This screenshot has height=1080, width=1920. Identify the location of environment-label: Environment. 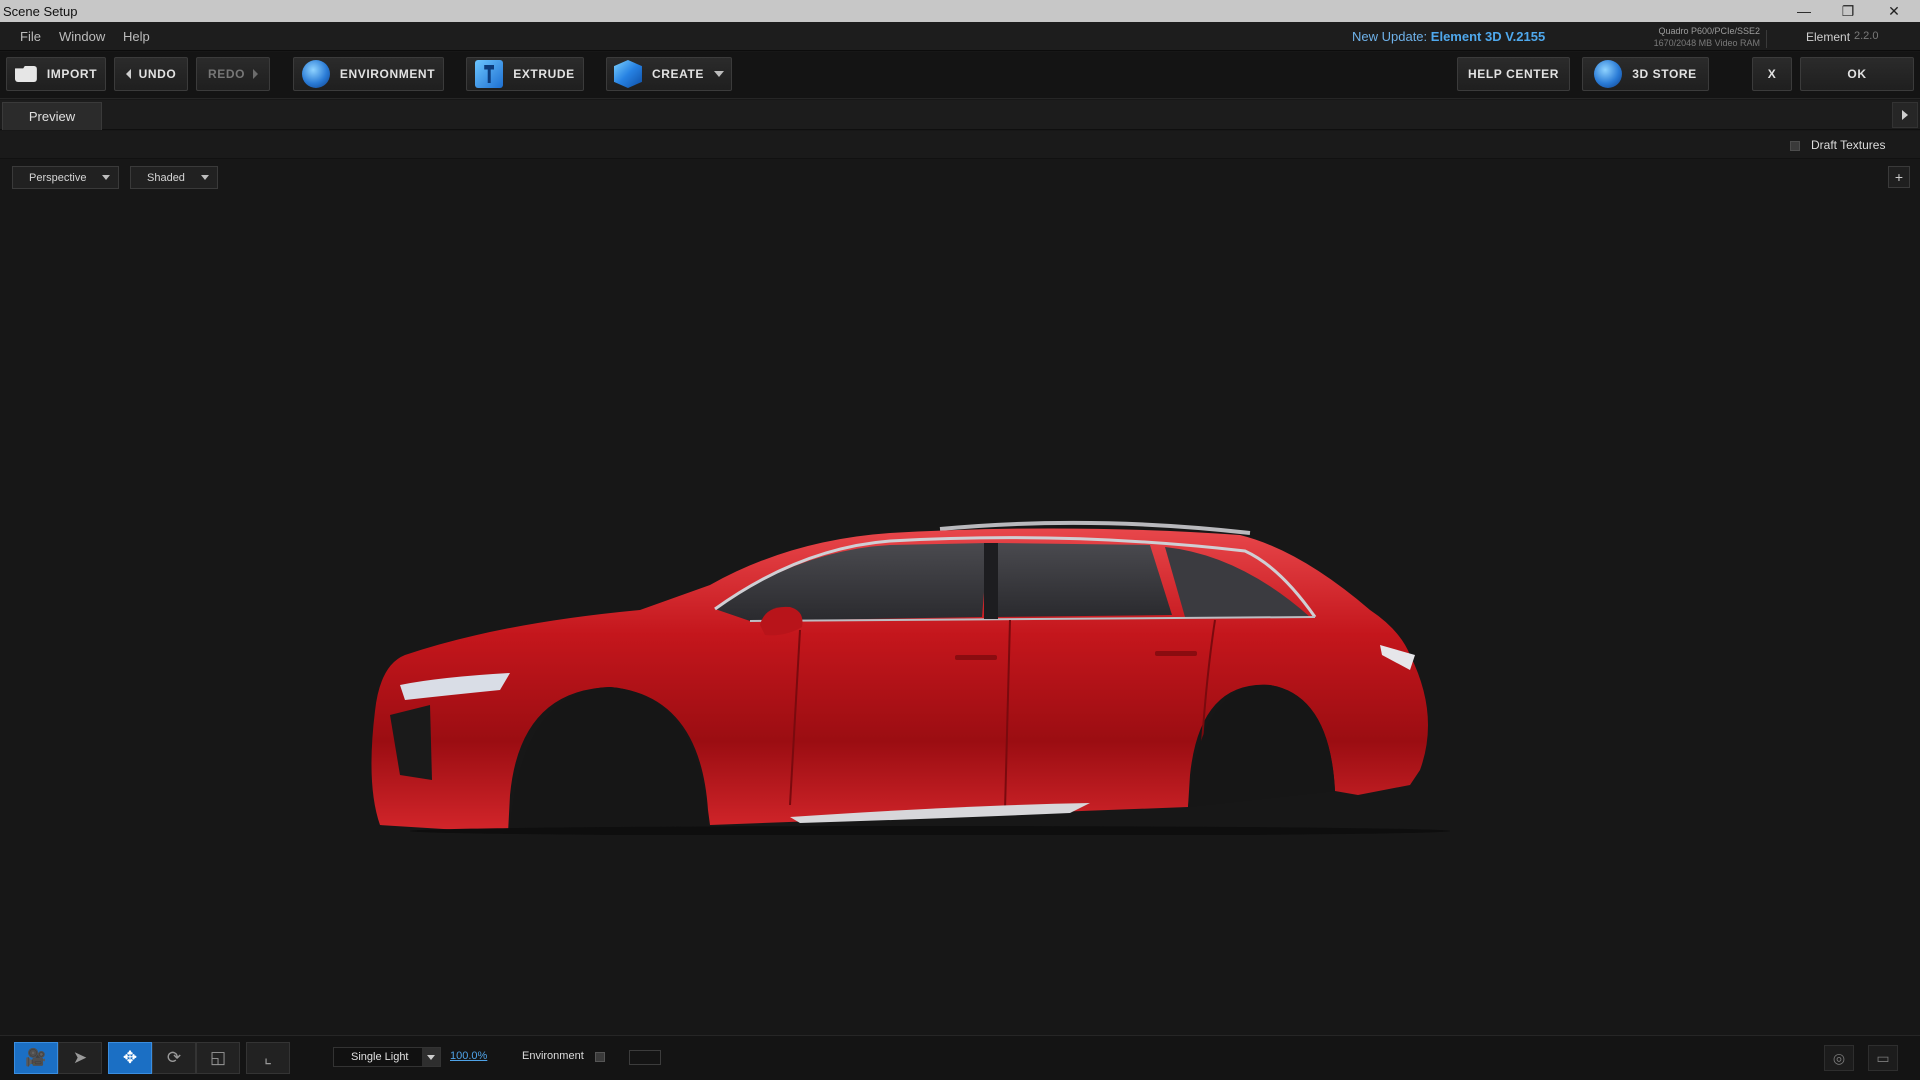
(553, 1056).